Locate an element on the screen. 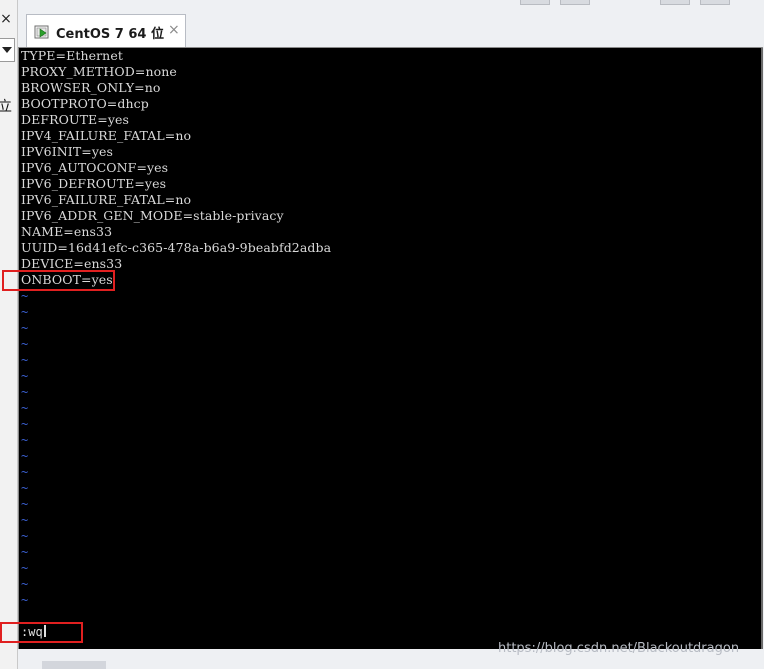 This screenshot has height=669, width=764. chevron-down-icon is located at coordinates (7, 50).